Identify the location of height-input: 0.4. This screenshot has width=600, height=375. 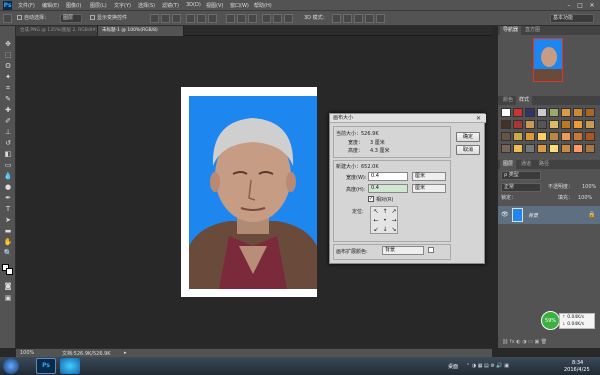
(388, 188).